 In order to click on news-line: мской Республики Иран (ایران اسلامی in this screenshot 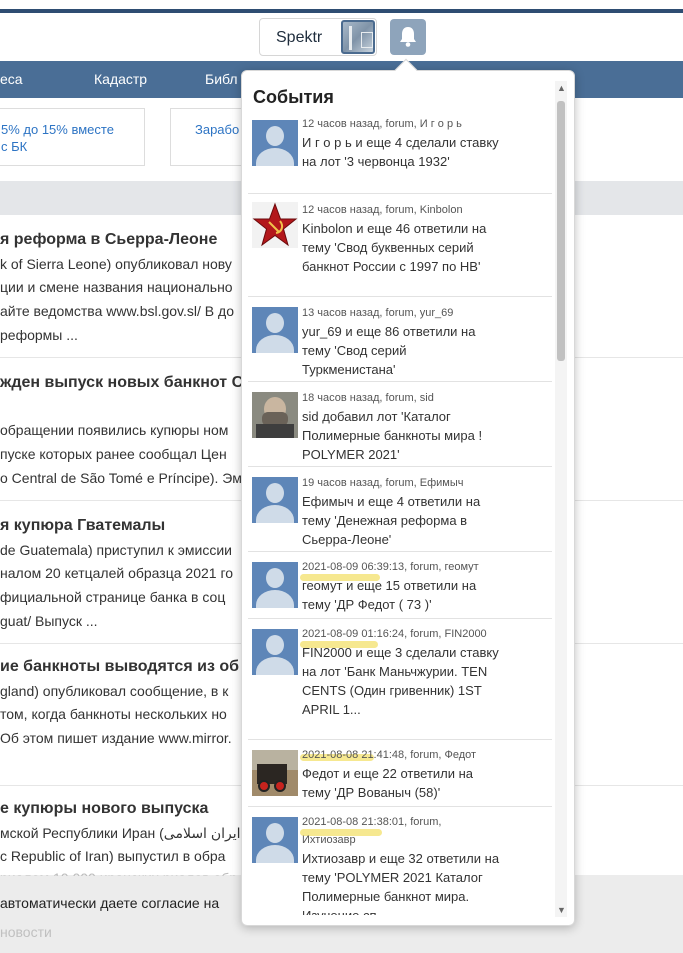, I will do `click(120, 833)`.